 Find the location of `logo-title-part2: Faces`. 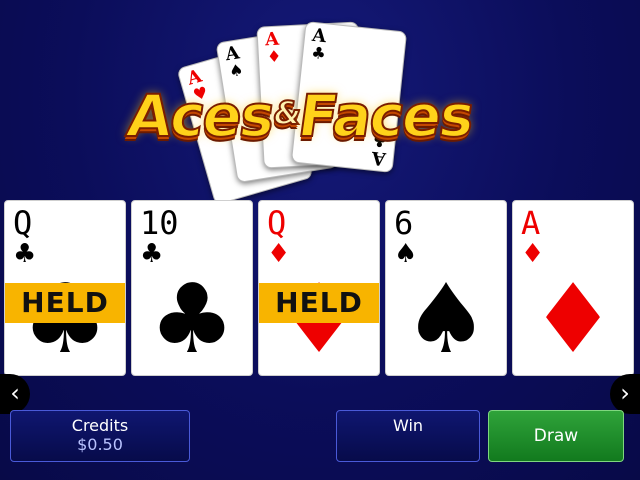

logo-title-part2: Faces is located at coordinates (385, 116).